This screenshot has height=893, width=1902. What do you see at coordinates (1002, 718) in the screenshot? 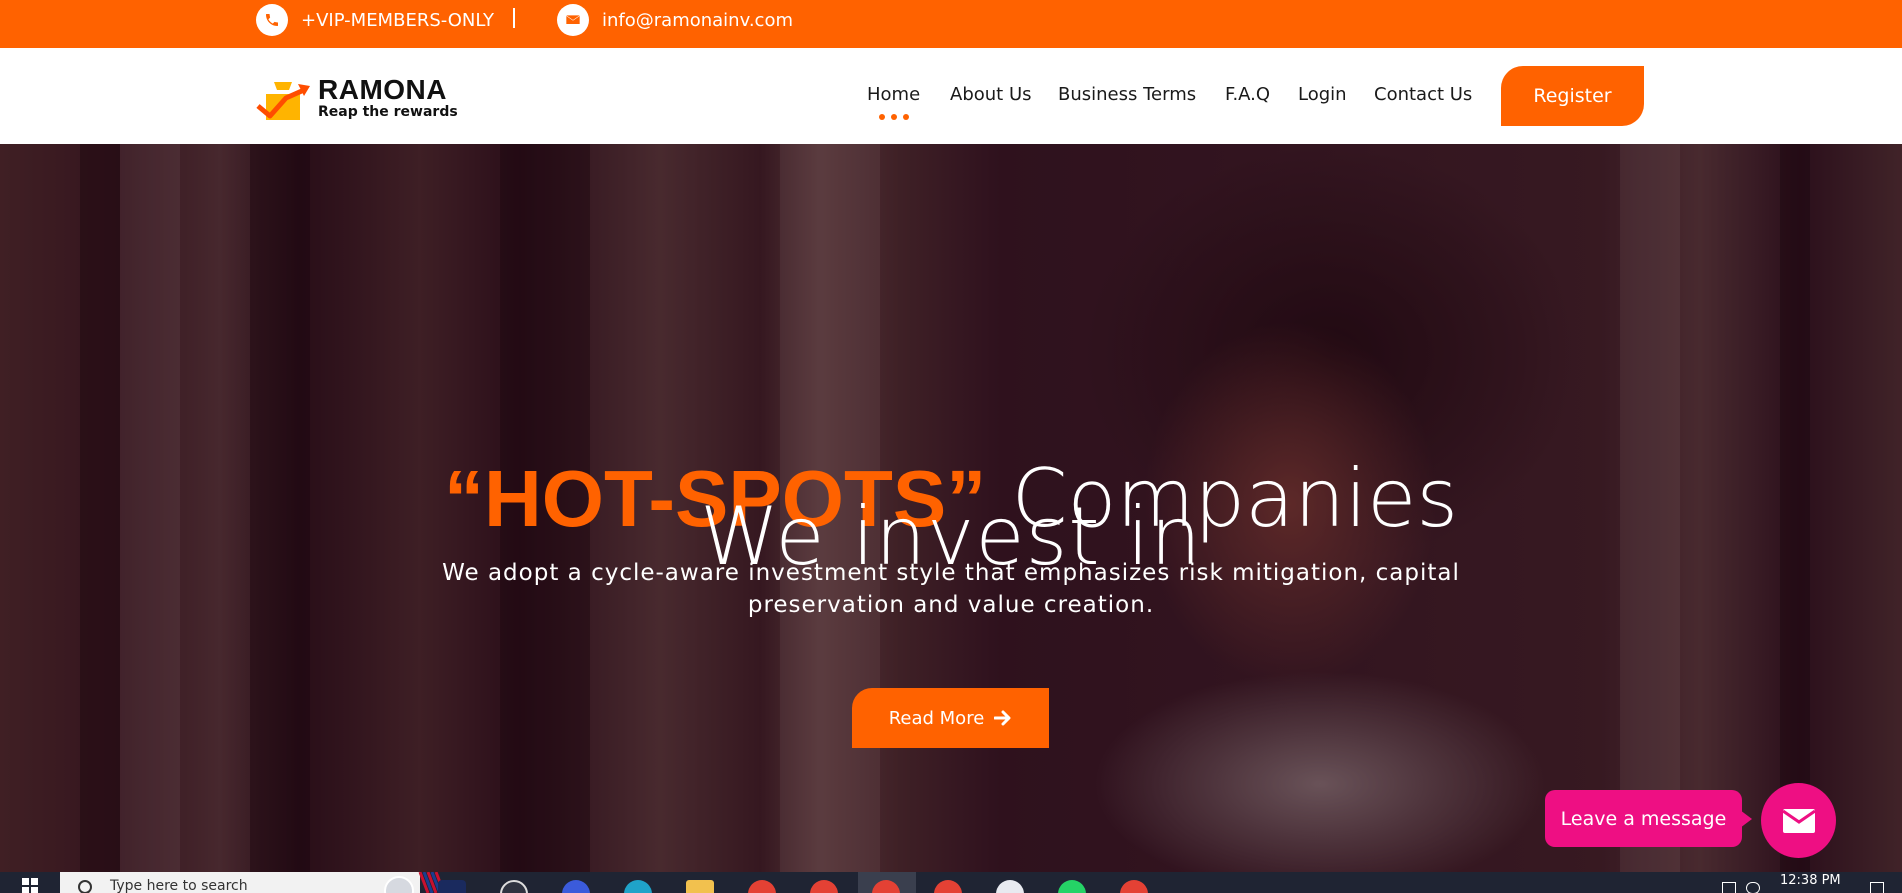
I see `arrow-right-icon` at bounding box center [1002, 718].